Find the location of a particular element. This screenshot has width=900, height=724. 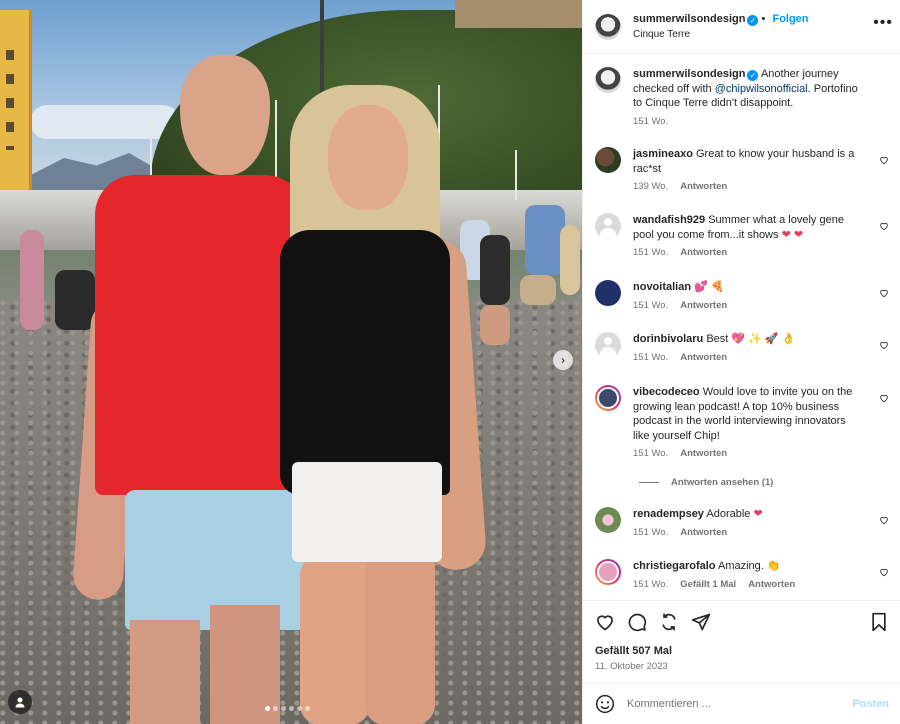

woman-shorts is located at coordinates (367, 512).